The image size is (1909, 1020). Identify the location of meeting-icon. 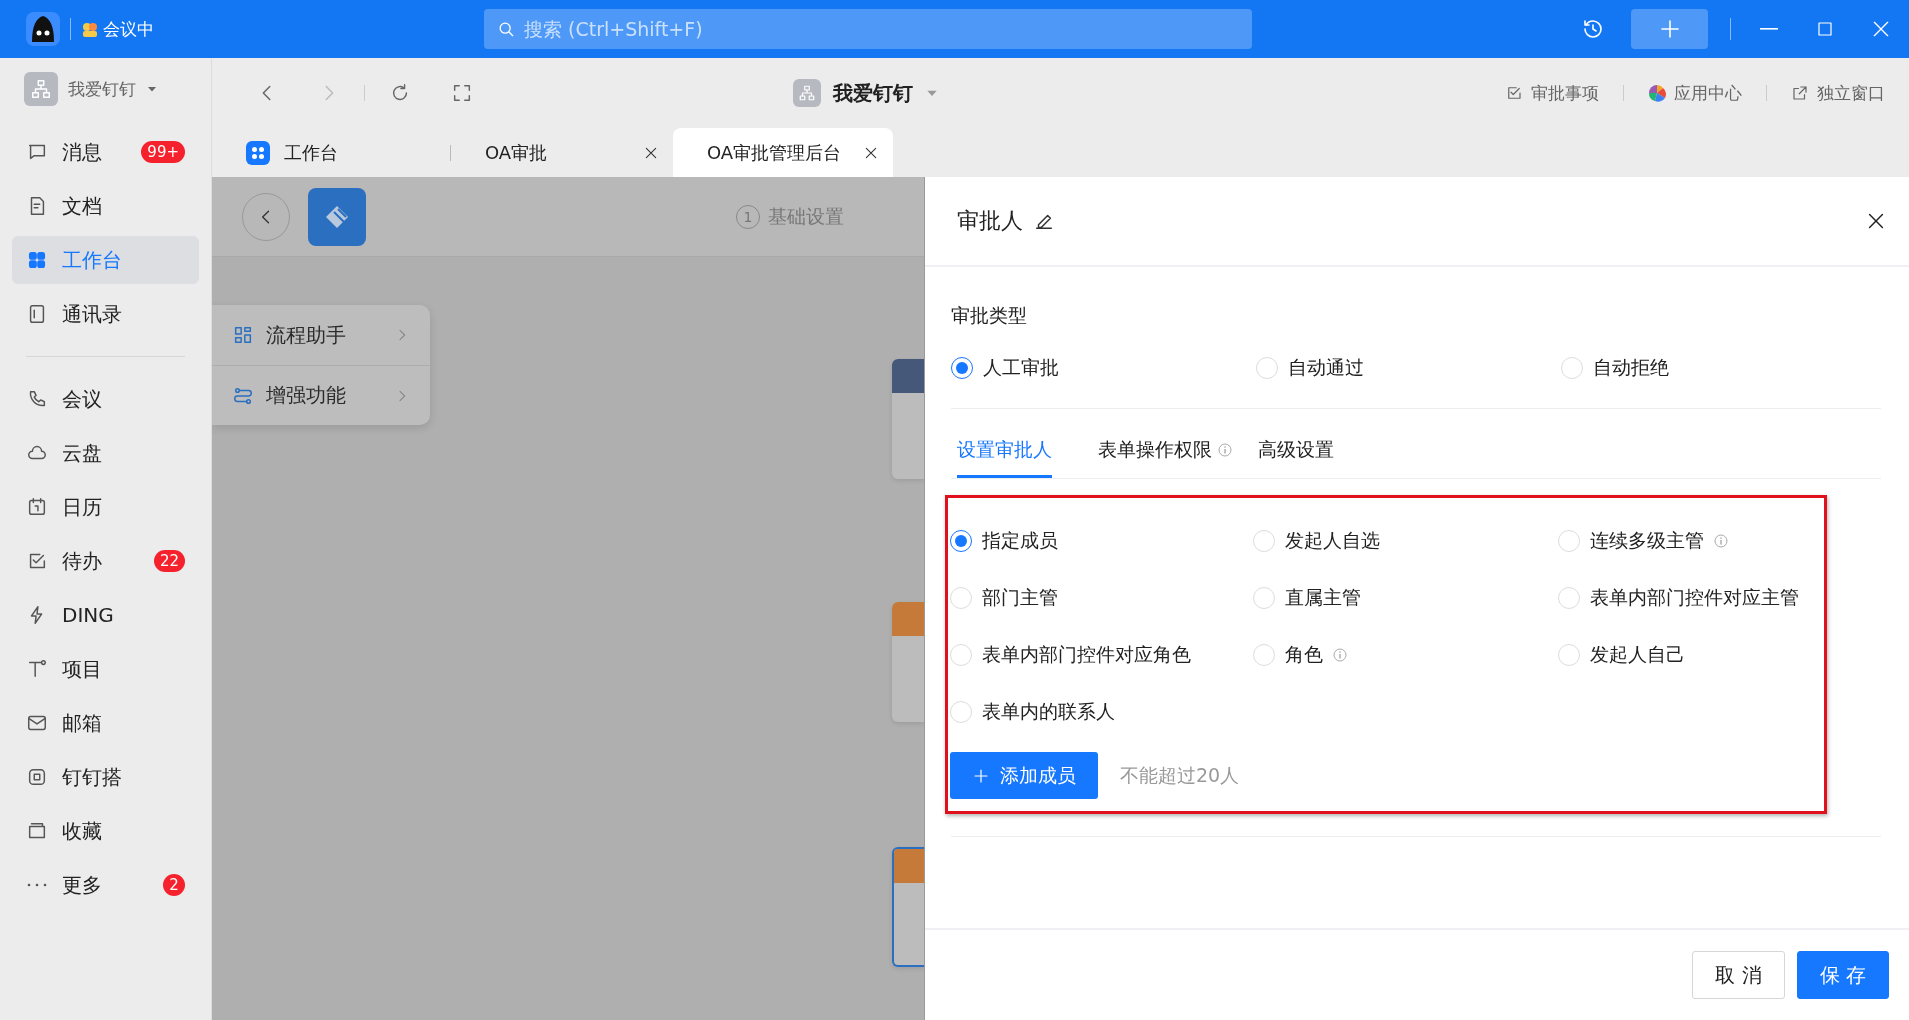
(90, 29).